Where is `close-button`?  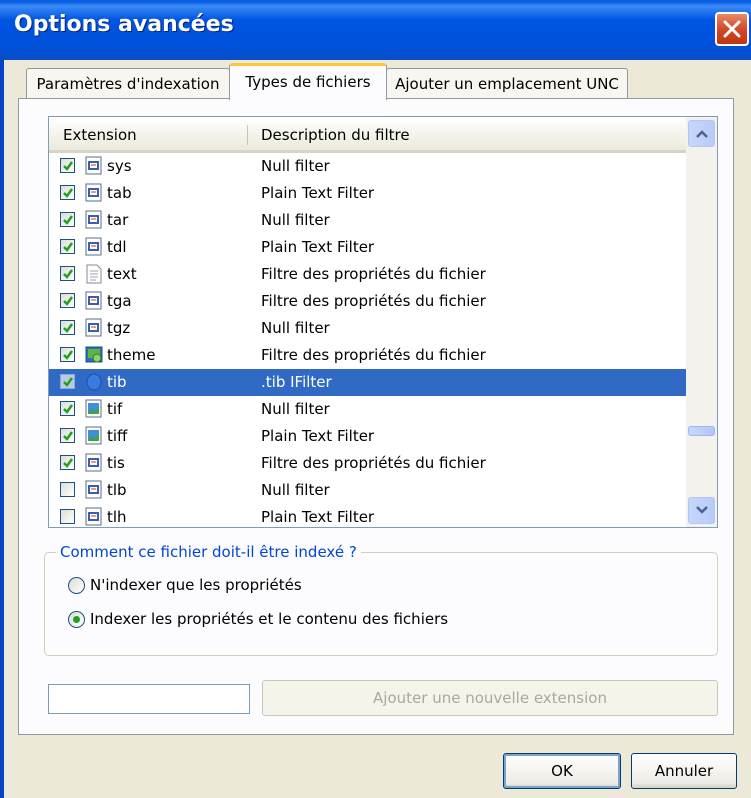 close-button is located at coordinates (732, 29).